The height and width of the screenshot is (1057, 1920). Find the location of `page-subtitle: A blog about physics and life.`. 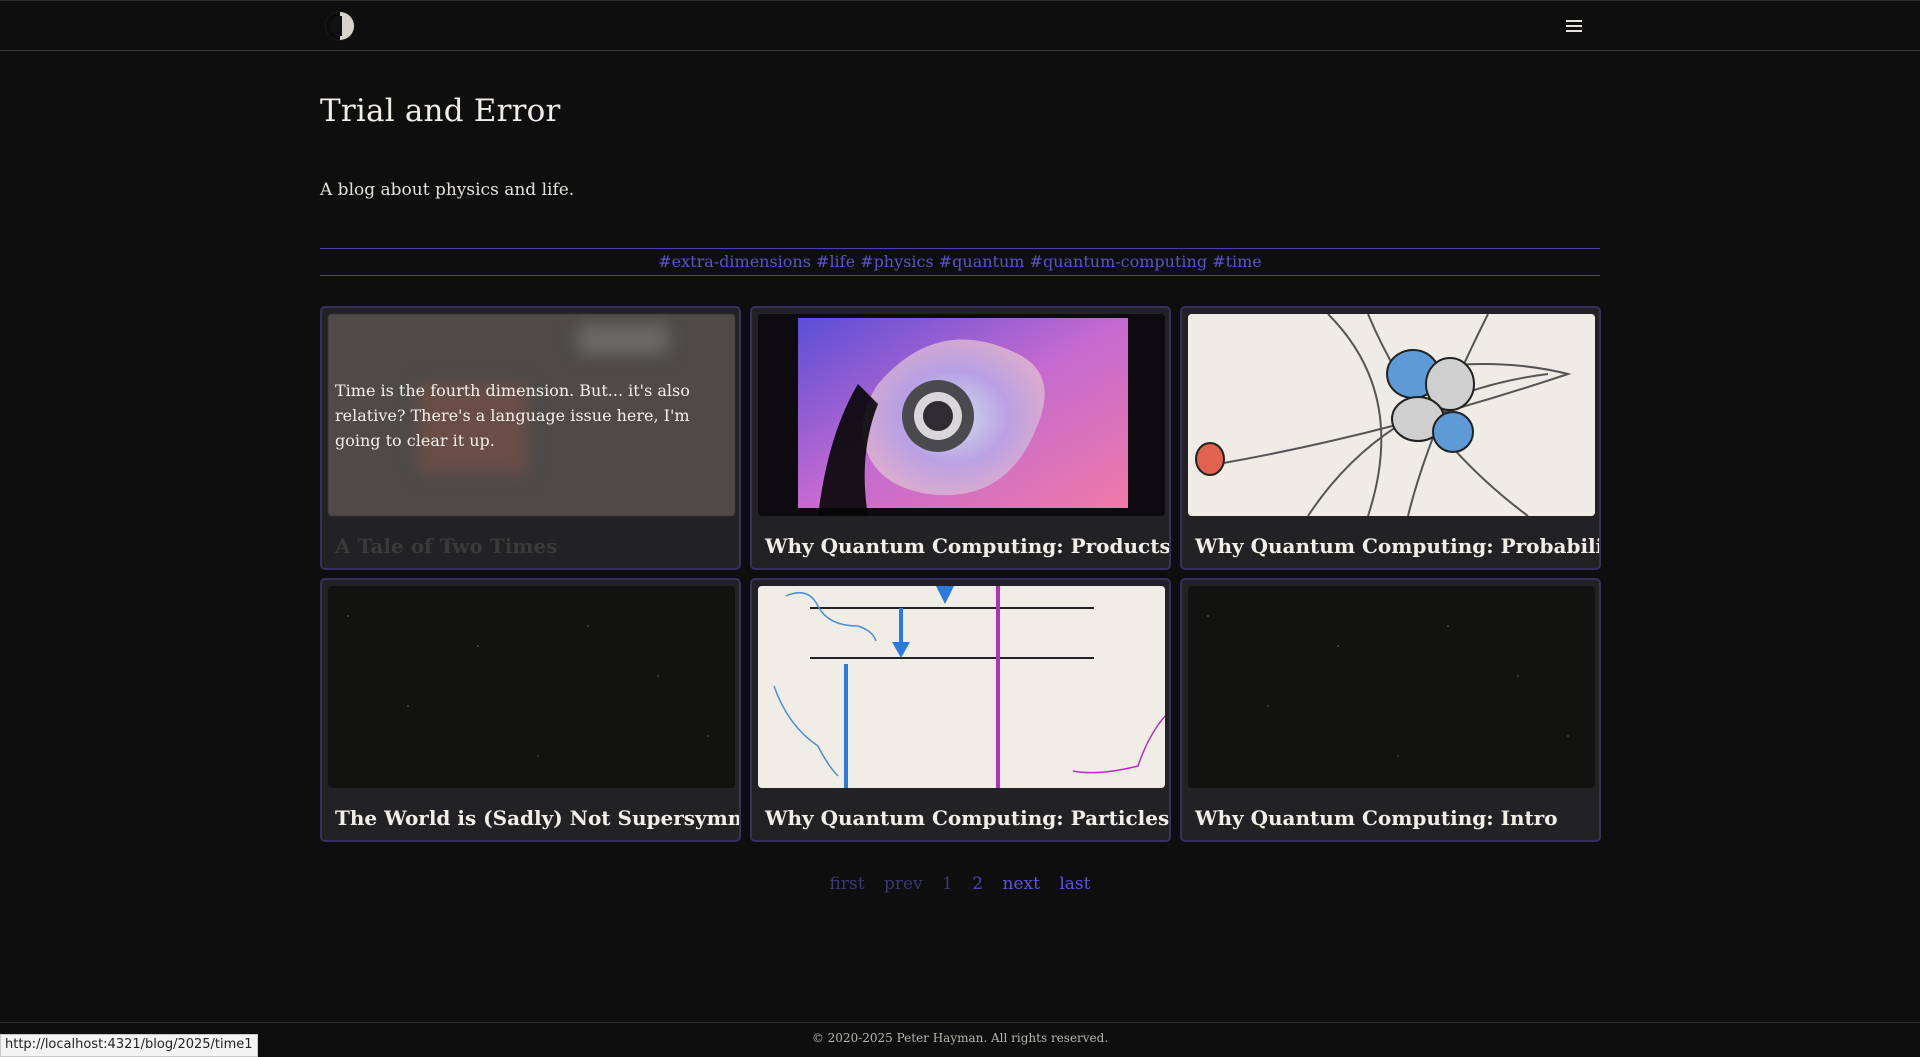

page-subtitle: A blog about physics and life. is located at coordinates (447, 190).